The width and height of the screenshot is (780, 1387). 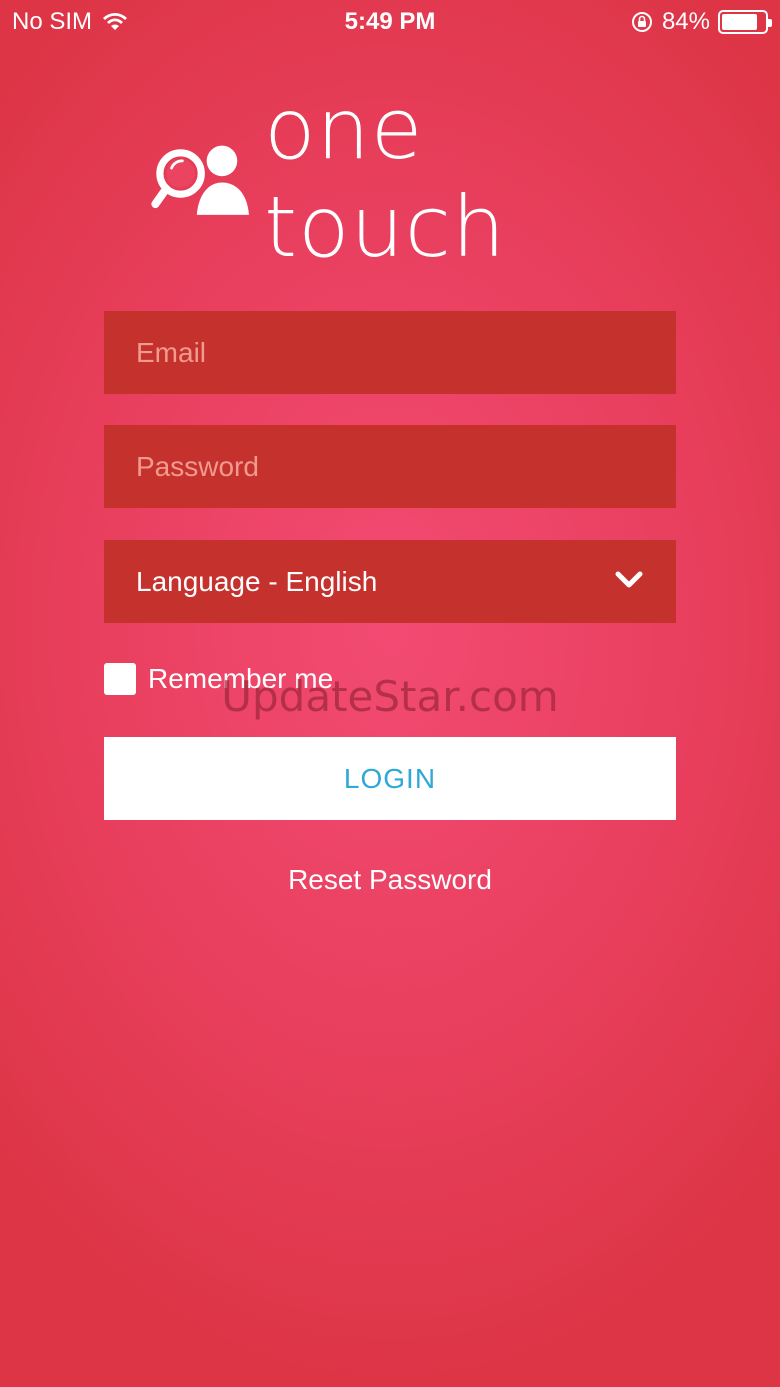 I want to click on battery-fill, so click(x=740, y=22).